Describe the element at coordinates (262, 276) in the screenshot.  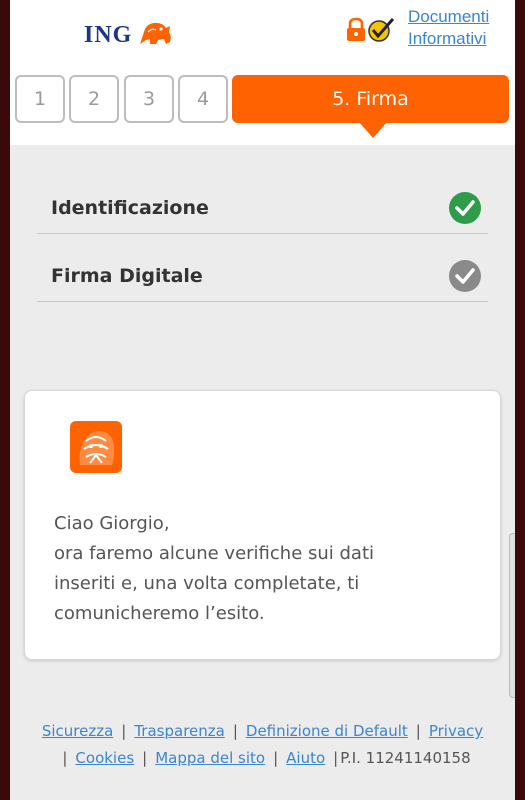
I see `checklist-item-firma-digitale: Firma Digitale` at that location.